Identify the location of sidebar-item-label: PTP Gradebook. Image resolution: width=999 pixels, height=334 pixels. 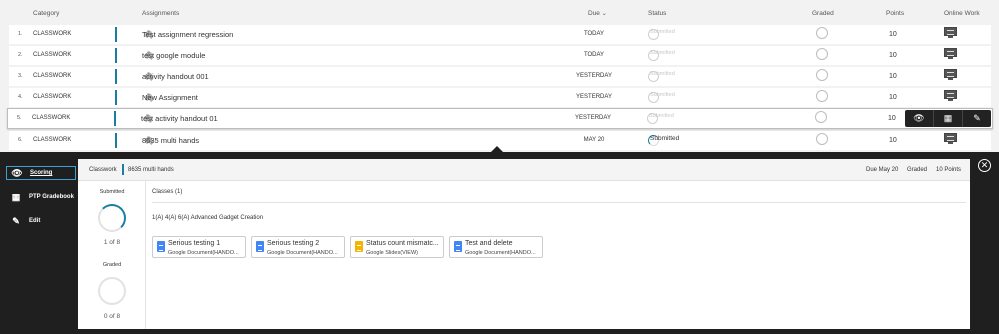
(51, 197).